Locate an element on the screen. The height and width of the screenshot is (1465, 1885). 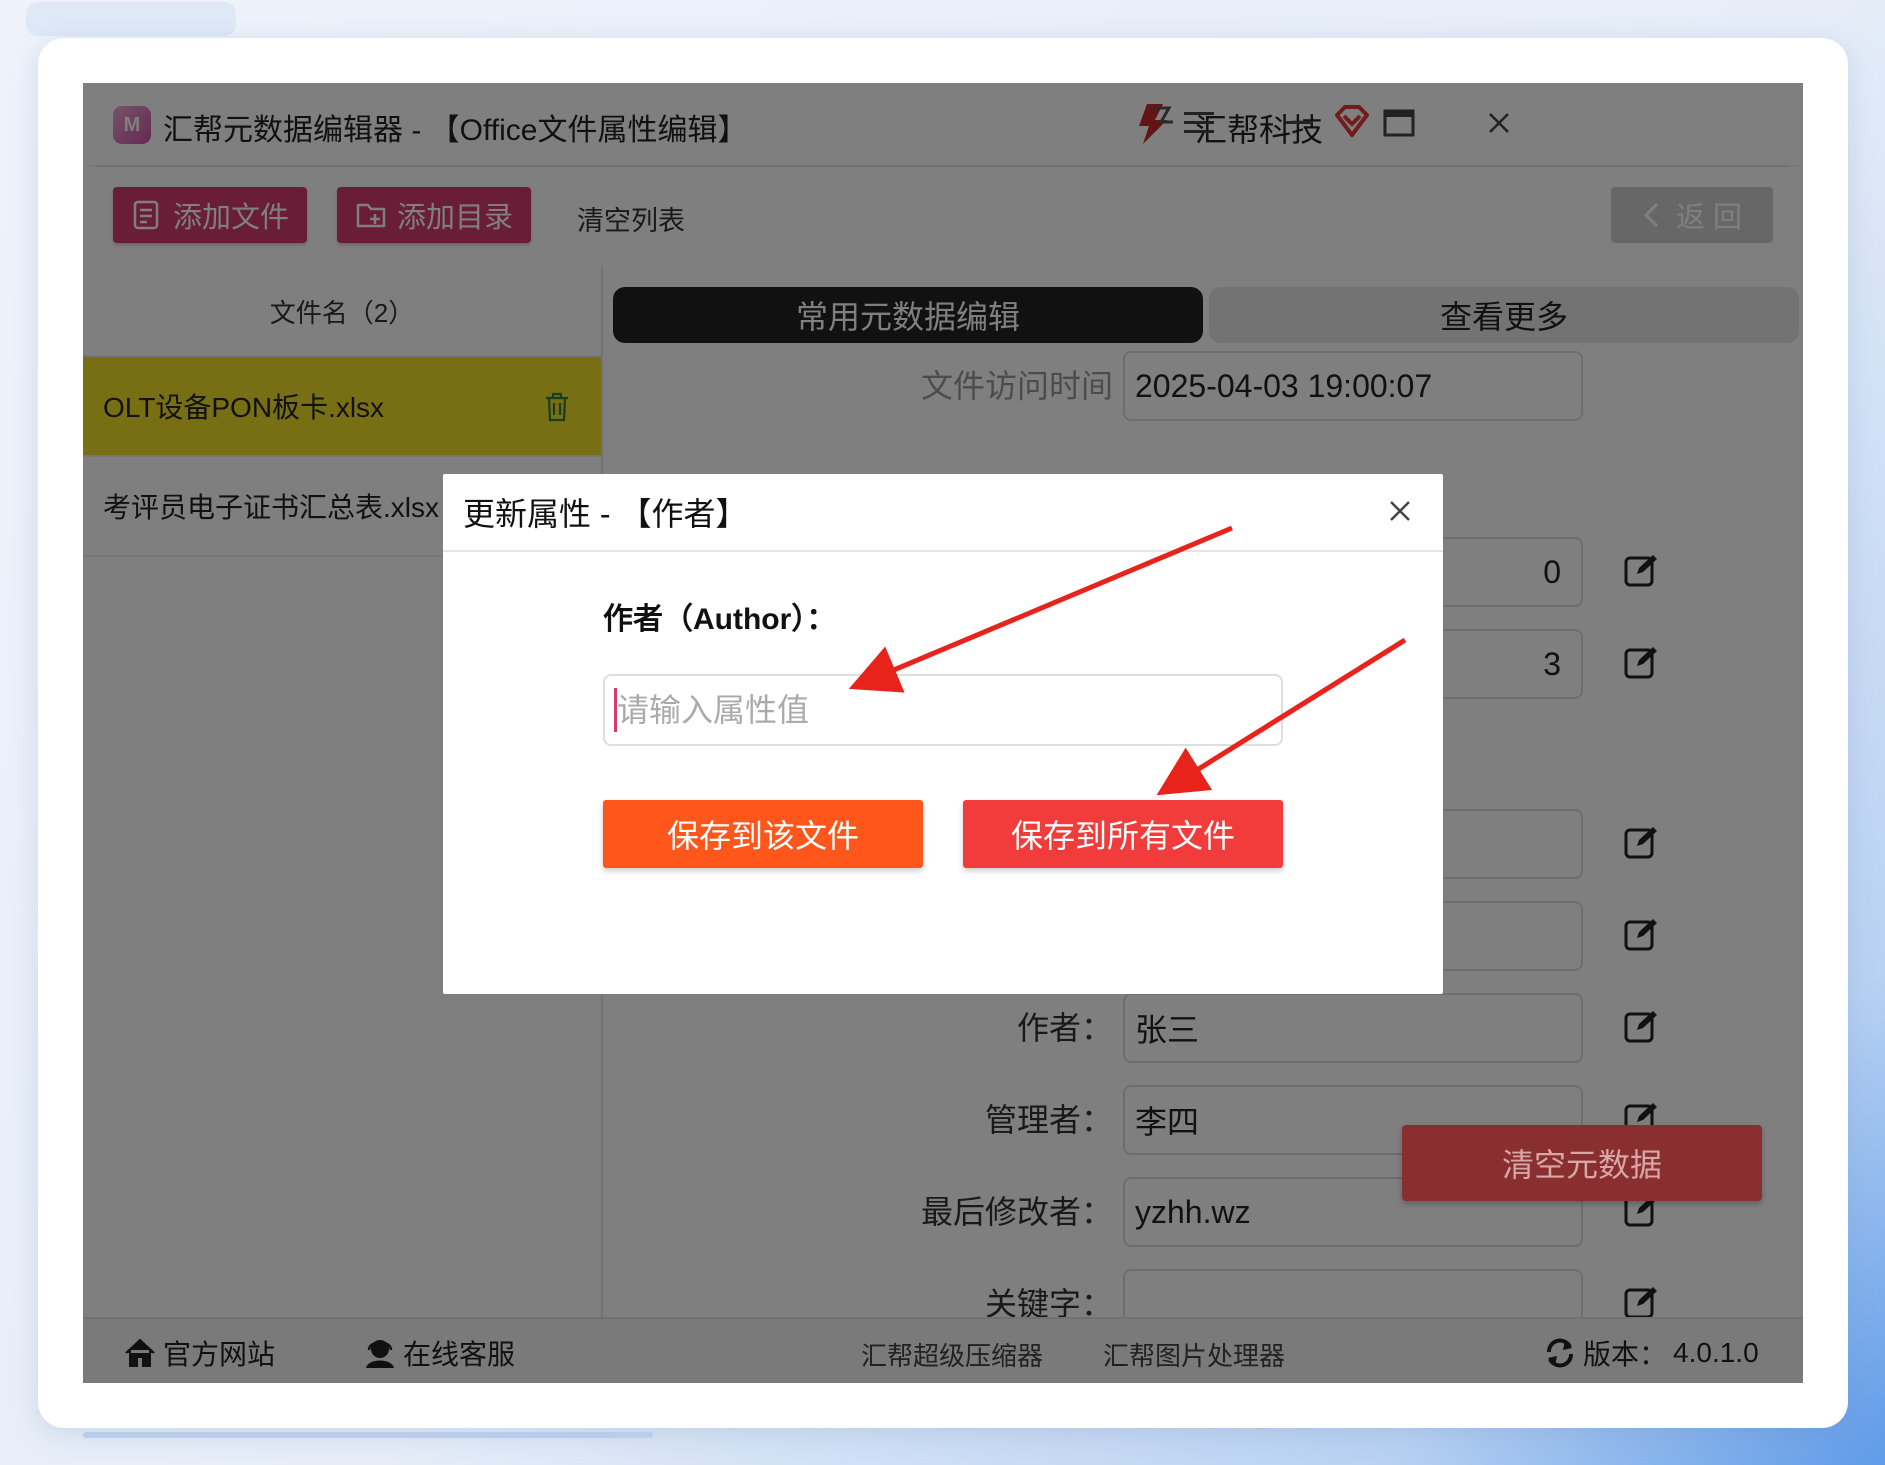
text-cursor is located at coordinates (615, 710).